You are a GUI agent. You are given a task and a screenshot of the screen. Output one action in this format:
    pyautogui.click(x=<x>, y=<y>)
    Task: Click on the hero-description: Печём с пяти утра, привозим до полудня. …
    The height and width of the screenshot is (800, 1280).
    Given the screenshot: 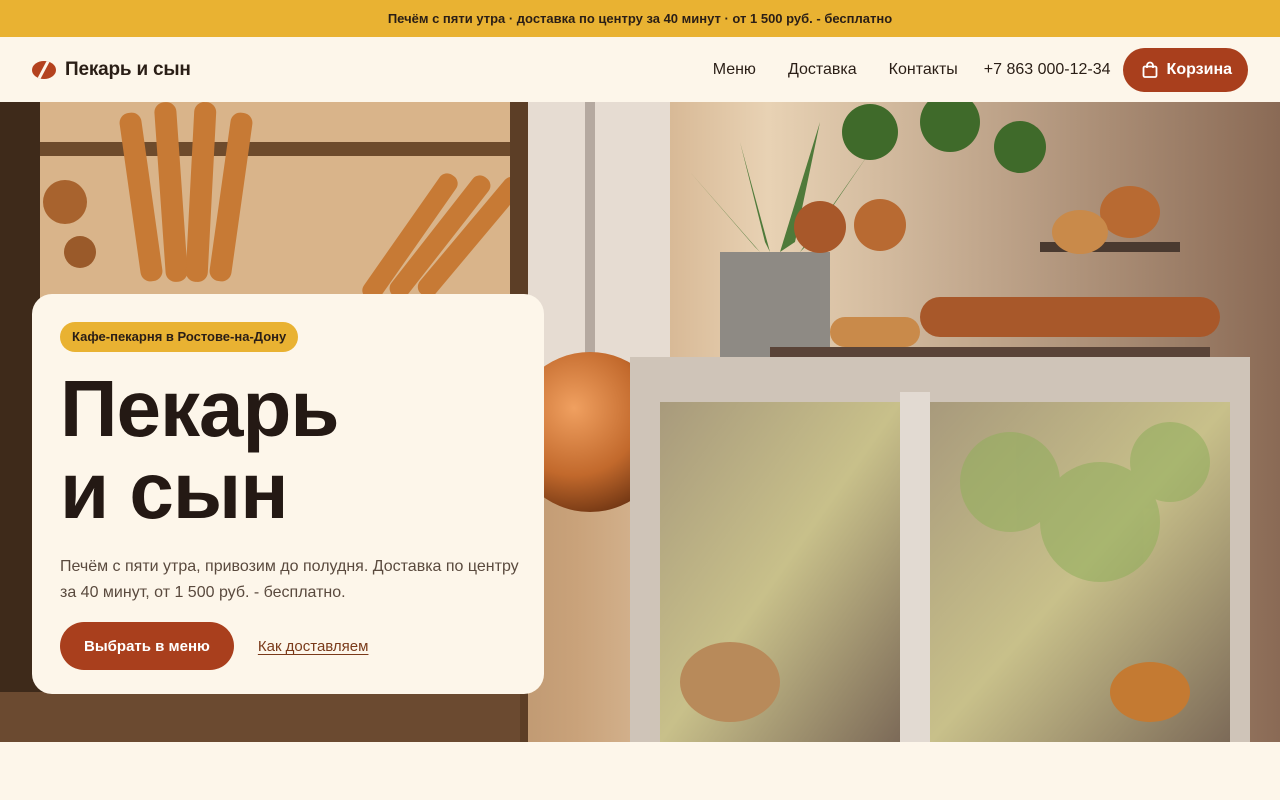 What is the action you would take?
    pyautogui.click(x=289, y=579)
    